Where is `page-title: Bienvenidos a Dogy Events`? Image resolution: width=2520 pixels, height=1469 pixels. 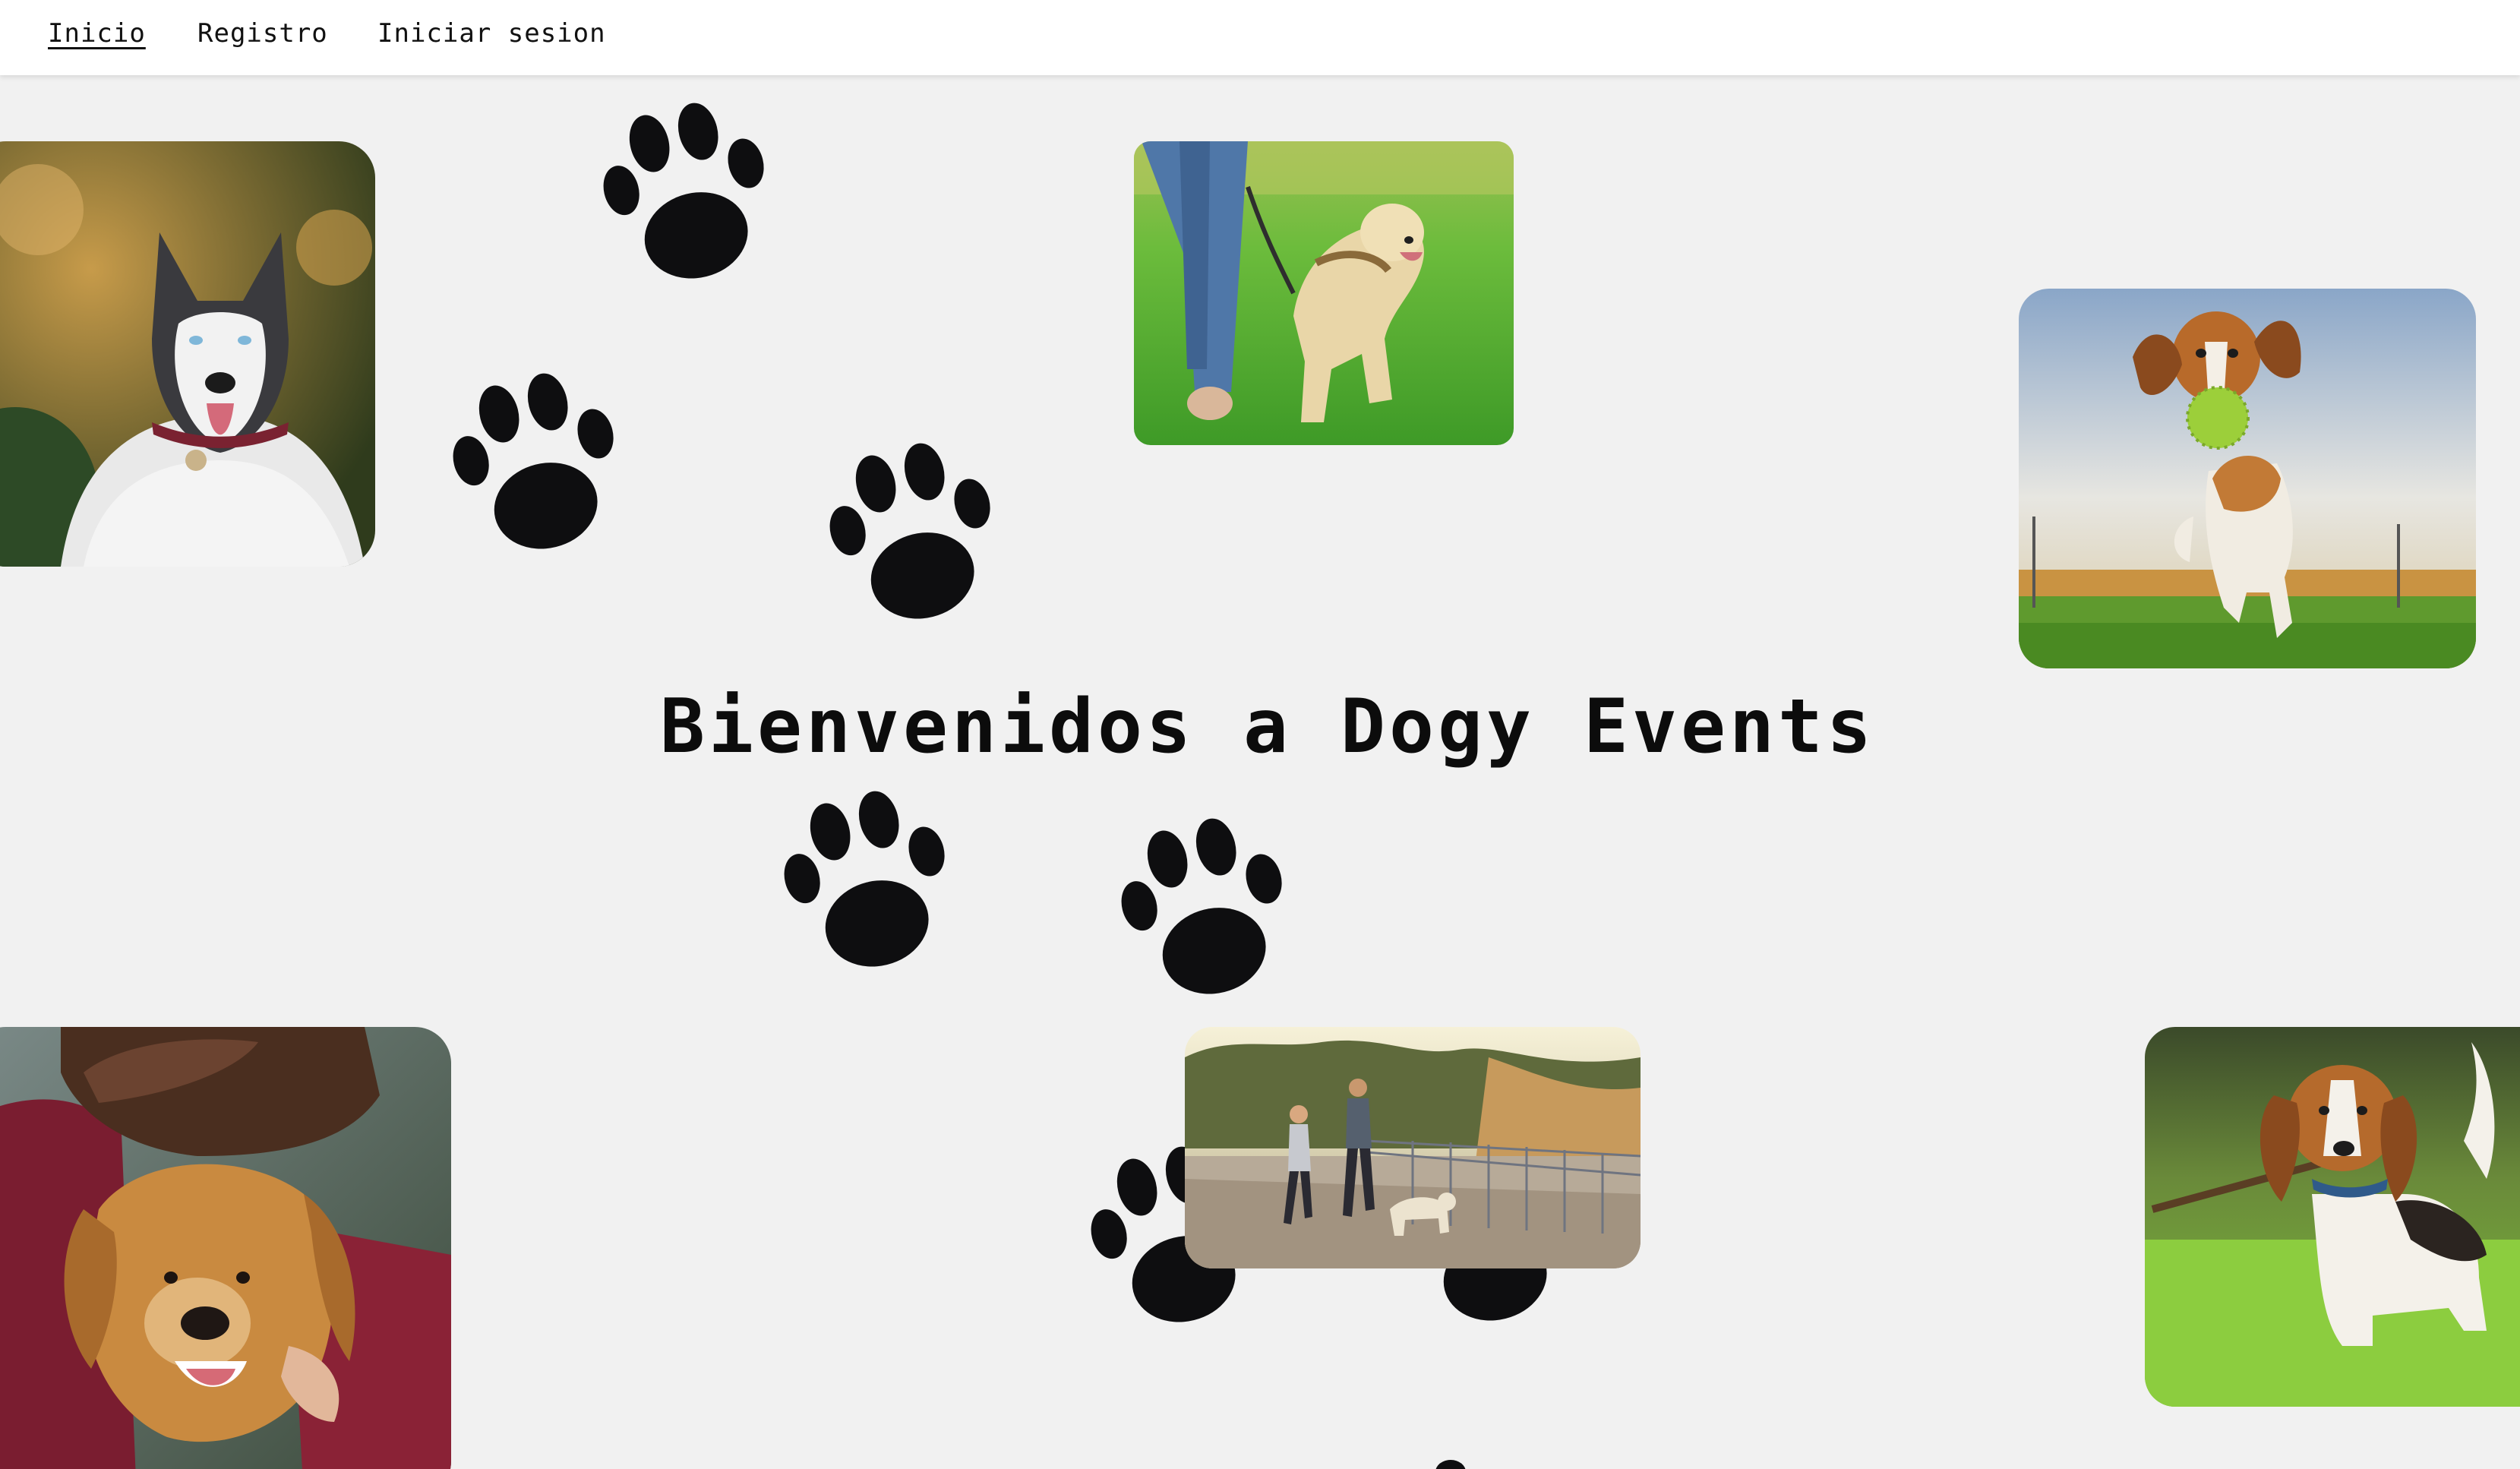 page-title: Bienvenidos a Dogy Events is located at coordinates (1267, 727).